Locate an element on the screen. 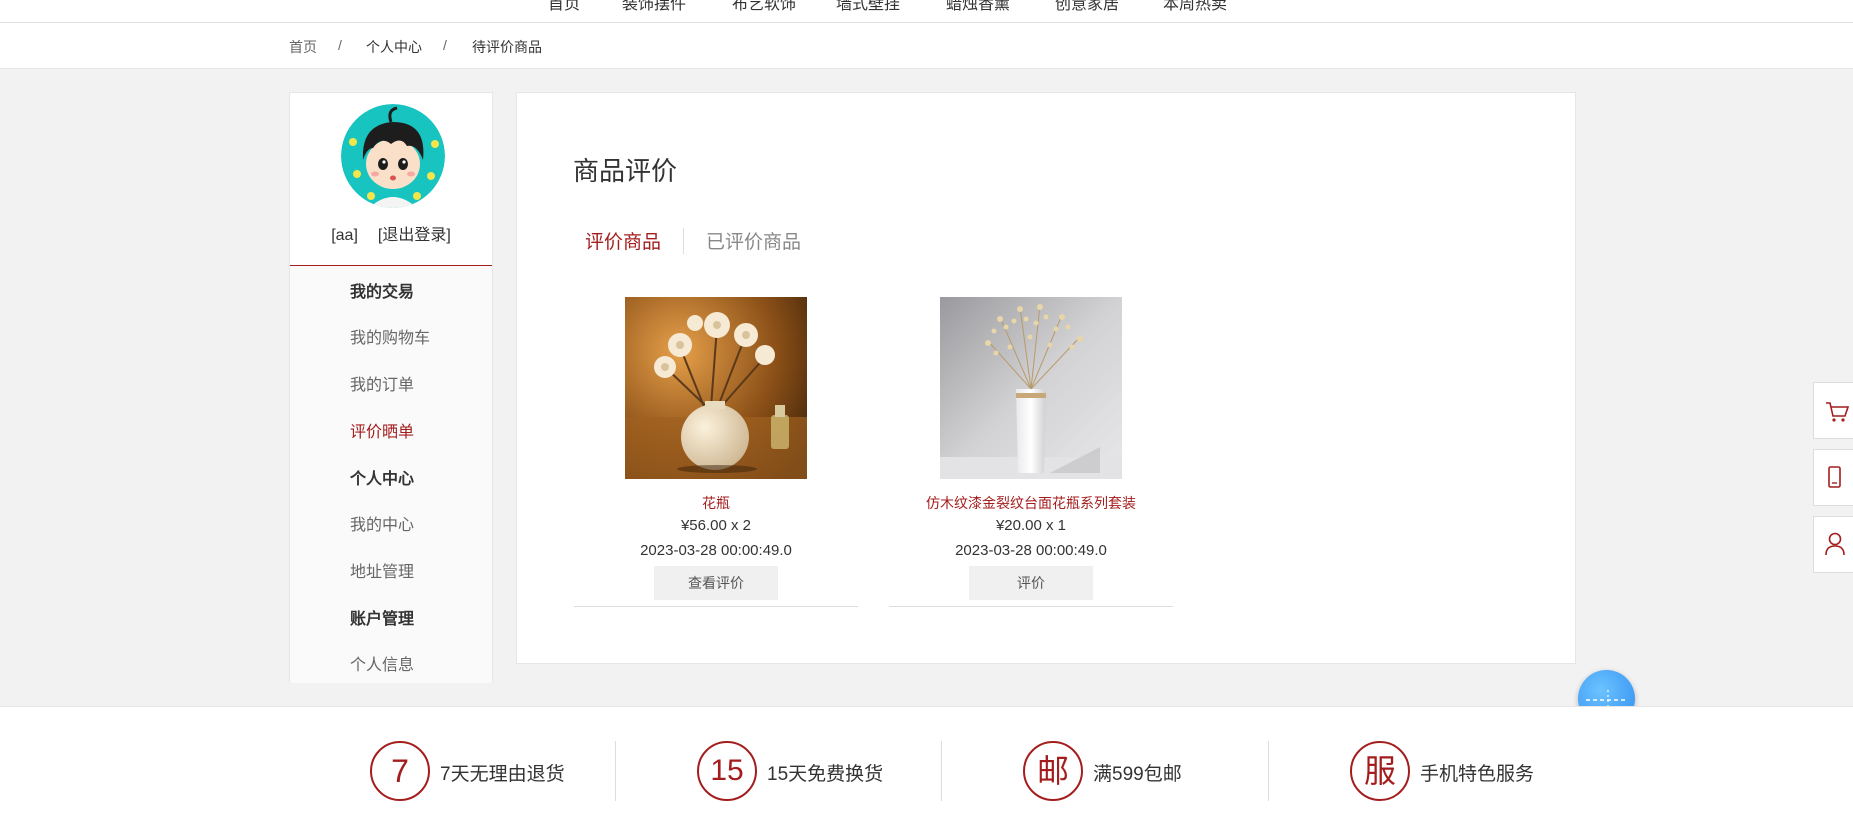  mail-icon: 邮 is located at coordinates (1053, 771).